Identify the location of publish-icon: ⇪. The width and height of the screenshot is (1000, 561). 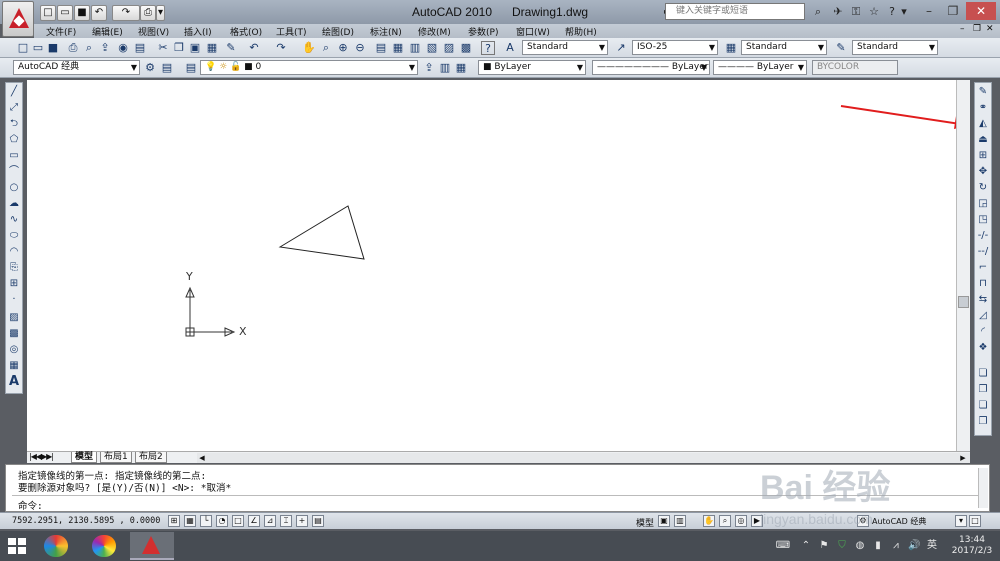
(105, 48).